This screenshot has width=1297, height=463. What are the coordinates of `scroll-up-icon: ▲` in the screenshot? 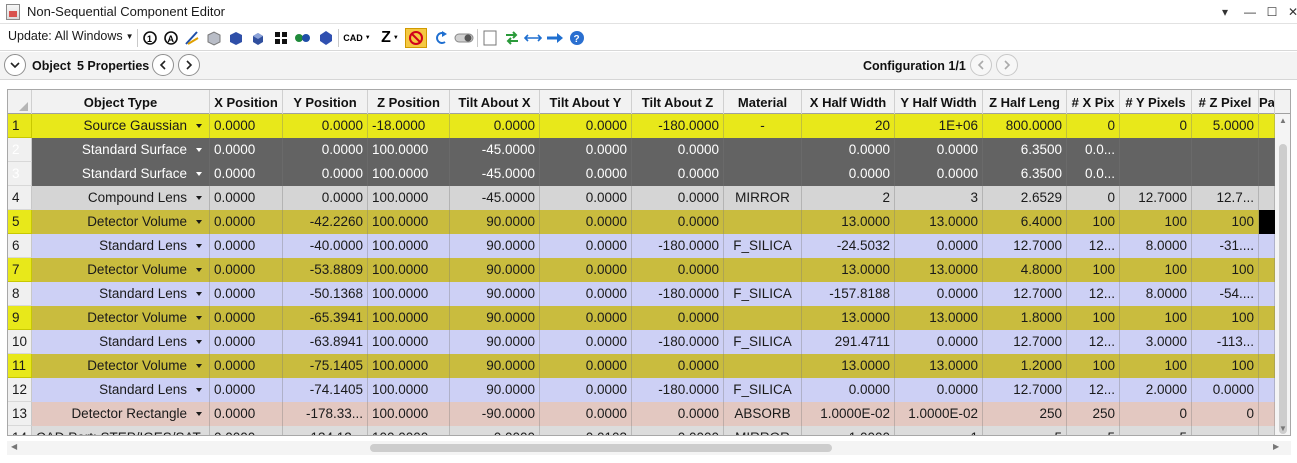 It's located at (1283, 120).